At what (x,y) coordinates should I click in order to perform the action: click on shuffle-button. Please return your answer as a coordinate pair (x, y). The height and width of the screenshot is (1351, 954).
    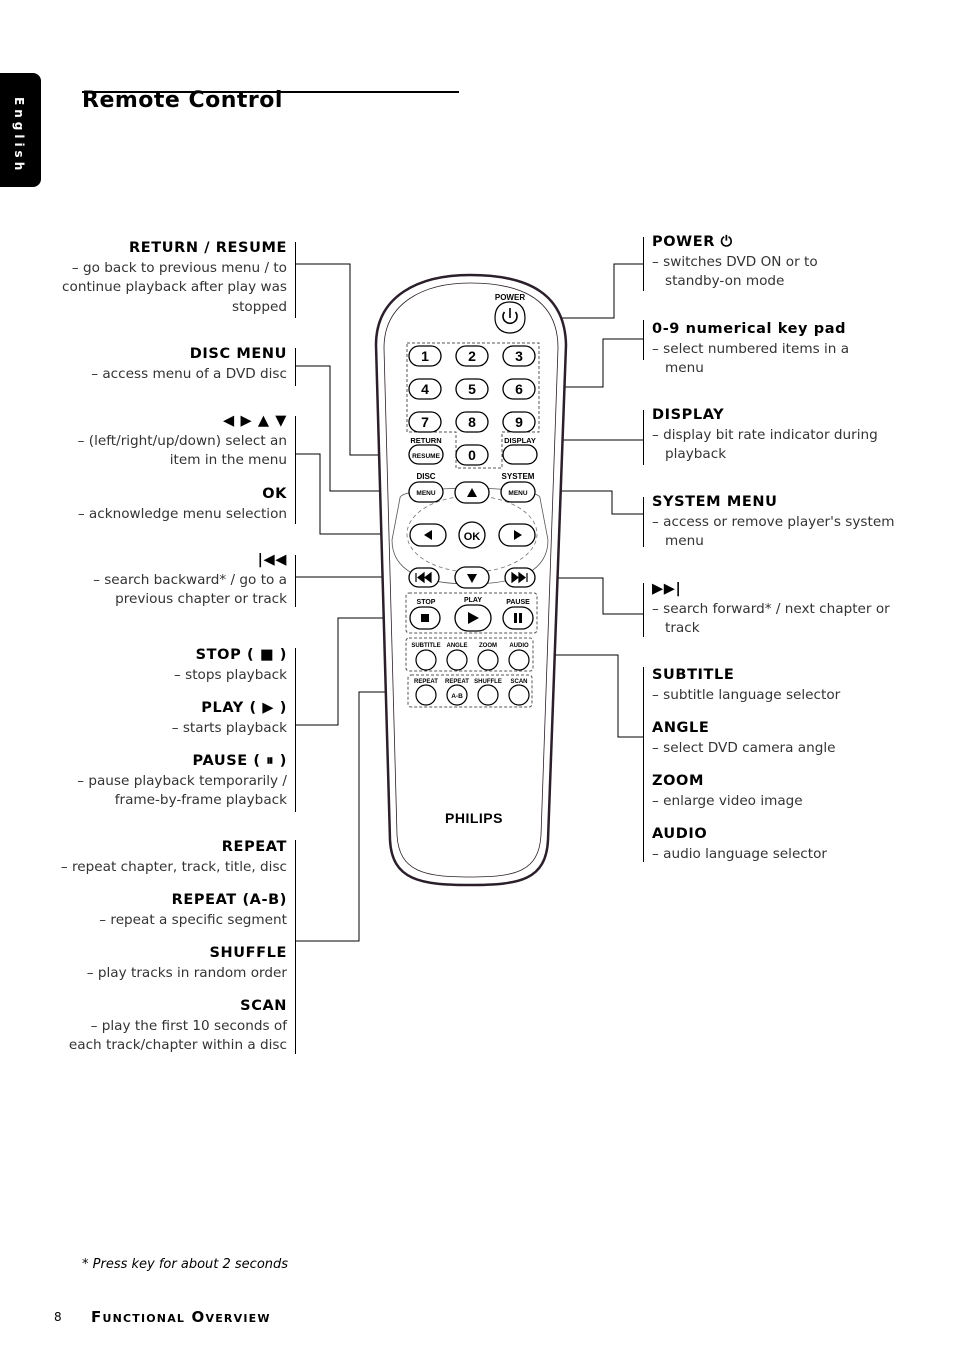
    Looking at the image, I should click on (488, 695).